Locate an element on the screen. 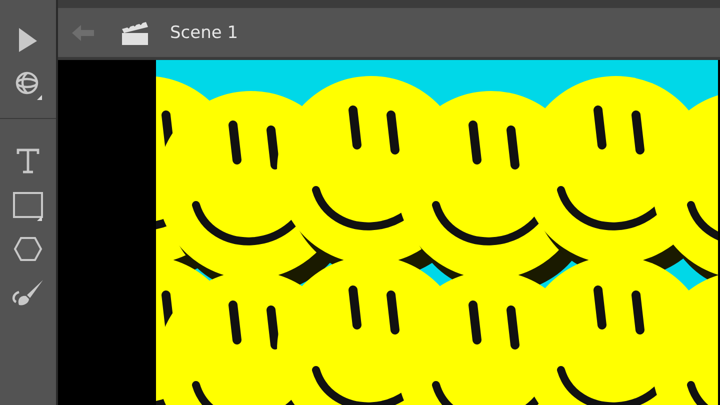 The image size is (720, 405). clapperboard-icon is located at coordinates (135, 33).